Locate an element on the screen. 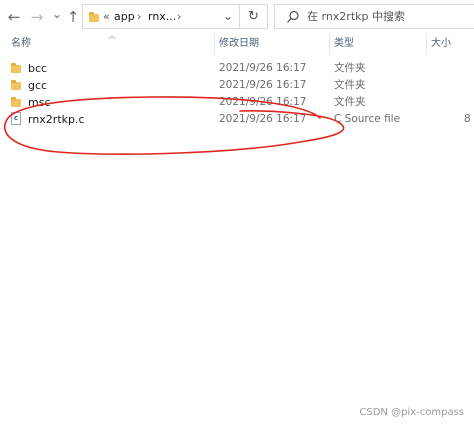 The height and width of the screenshot is (426, 474). watermark: CSDN @pix-compass is located at coordinates (411, 412).